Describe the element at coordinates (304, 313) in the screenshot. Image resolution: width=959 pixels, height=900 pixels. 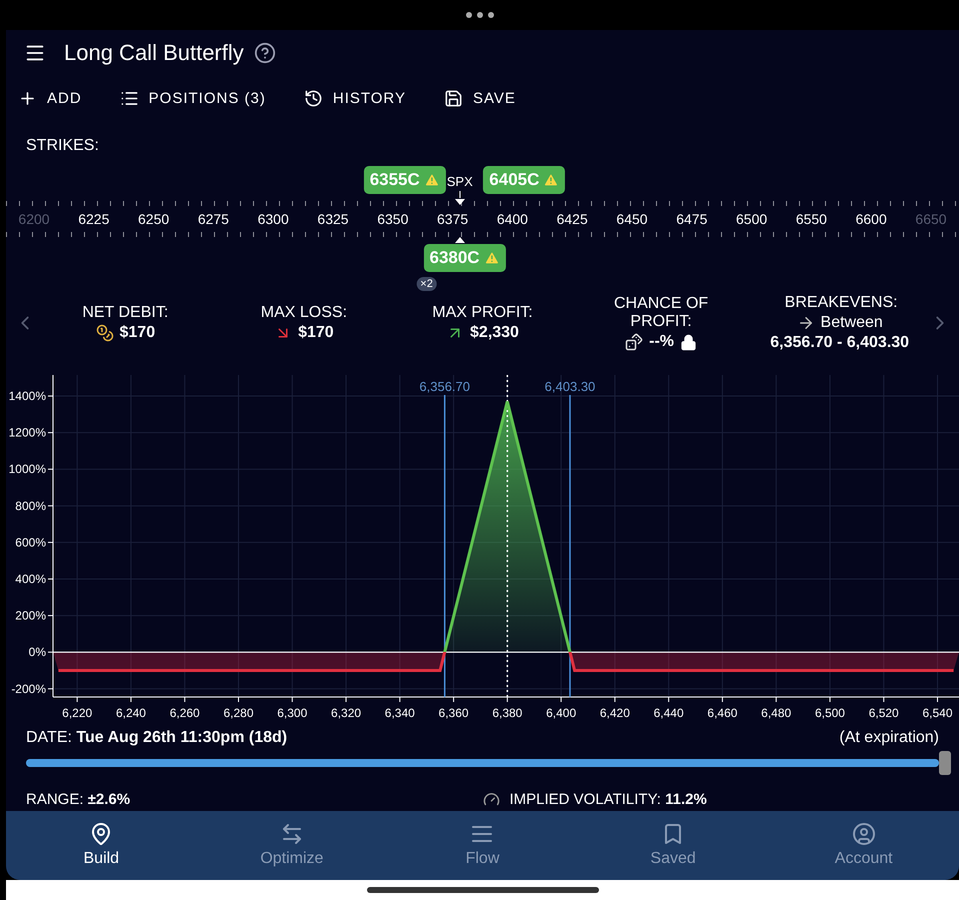
I see `stat-label: MAX LOSS:` at that location.